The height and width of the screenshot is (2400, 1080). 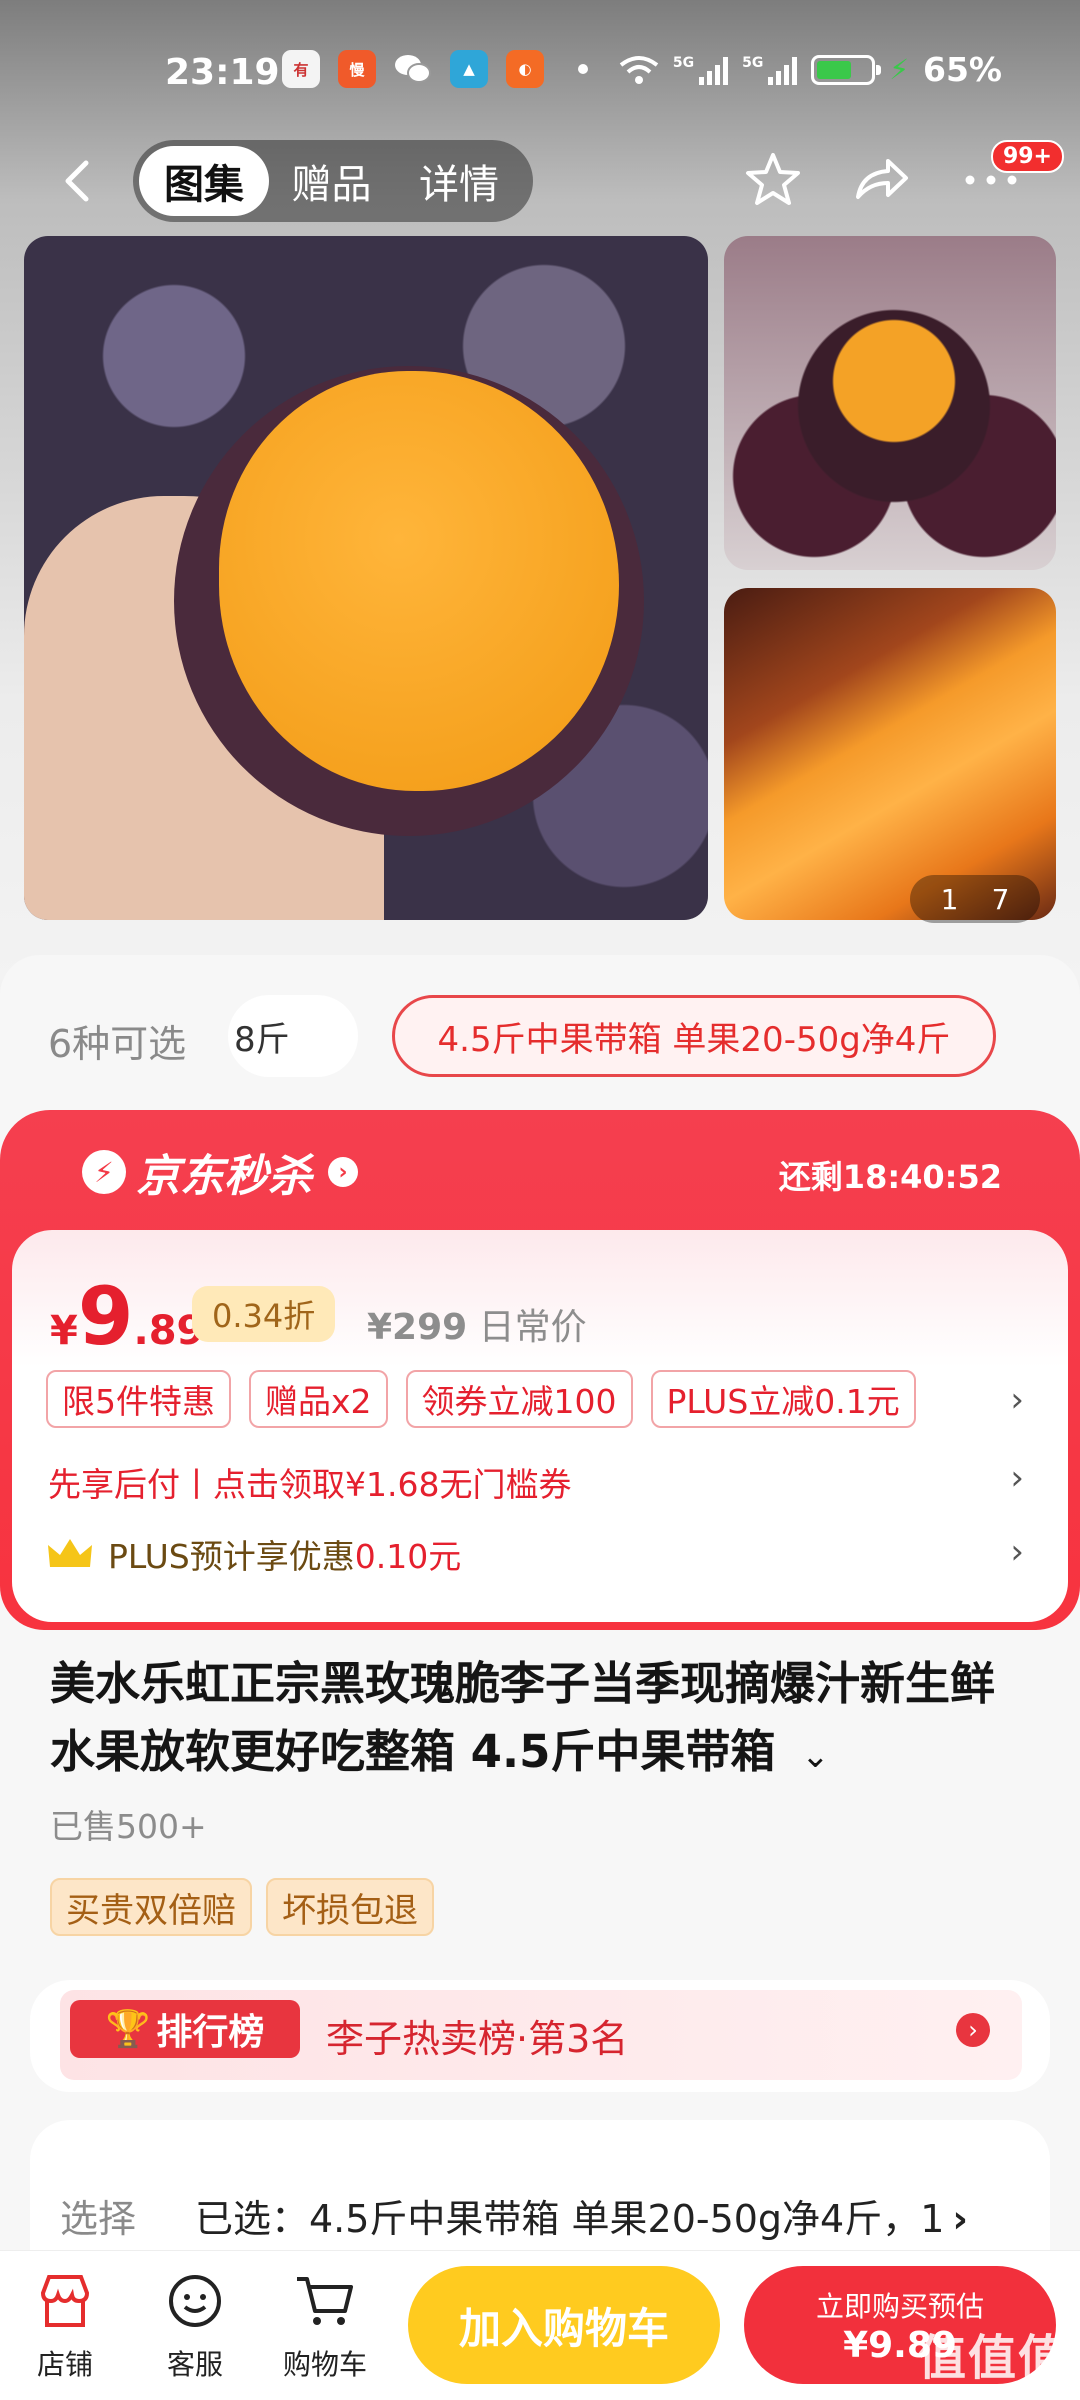 What do you see at coordinates (419, 581) in the screenshot?
I see `plum-flesh` at bounding box center [419, 581].